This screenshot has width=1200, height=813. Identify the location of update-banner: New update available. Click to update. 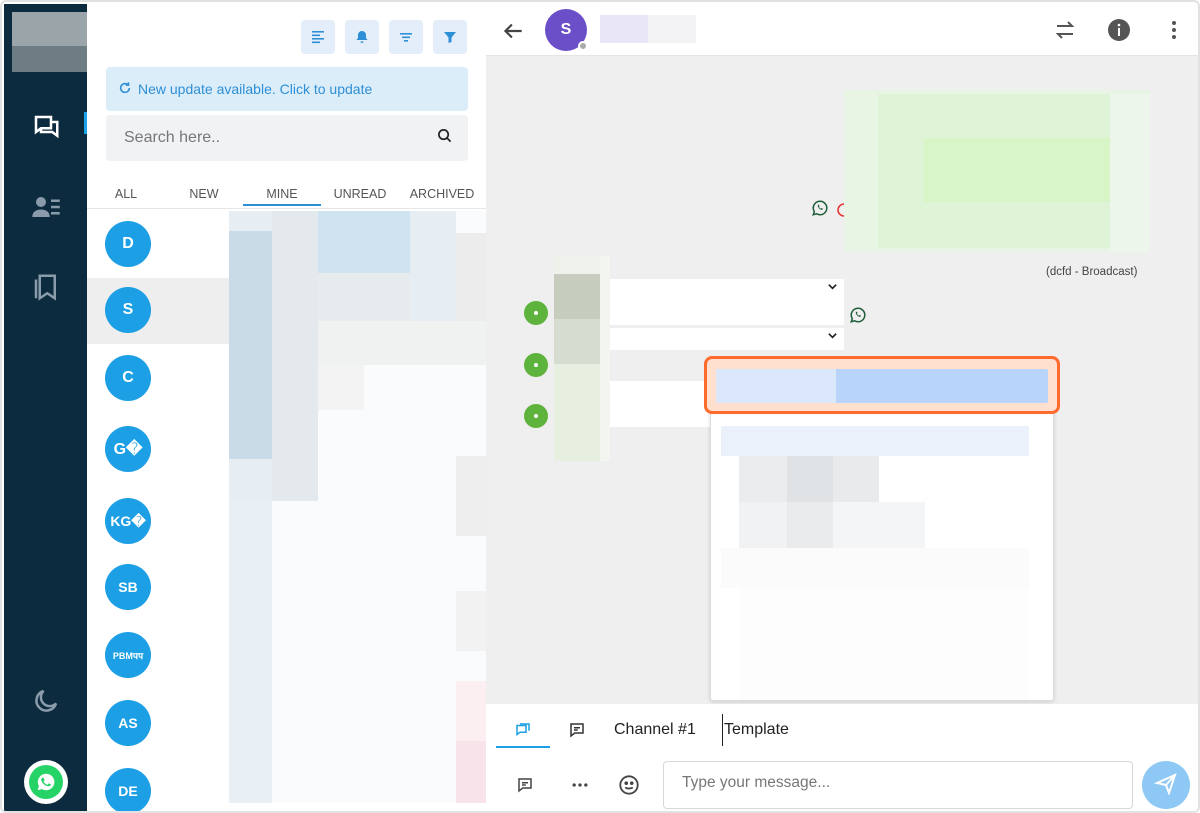
(287, 89).